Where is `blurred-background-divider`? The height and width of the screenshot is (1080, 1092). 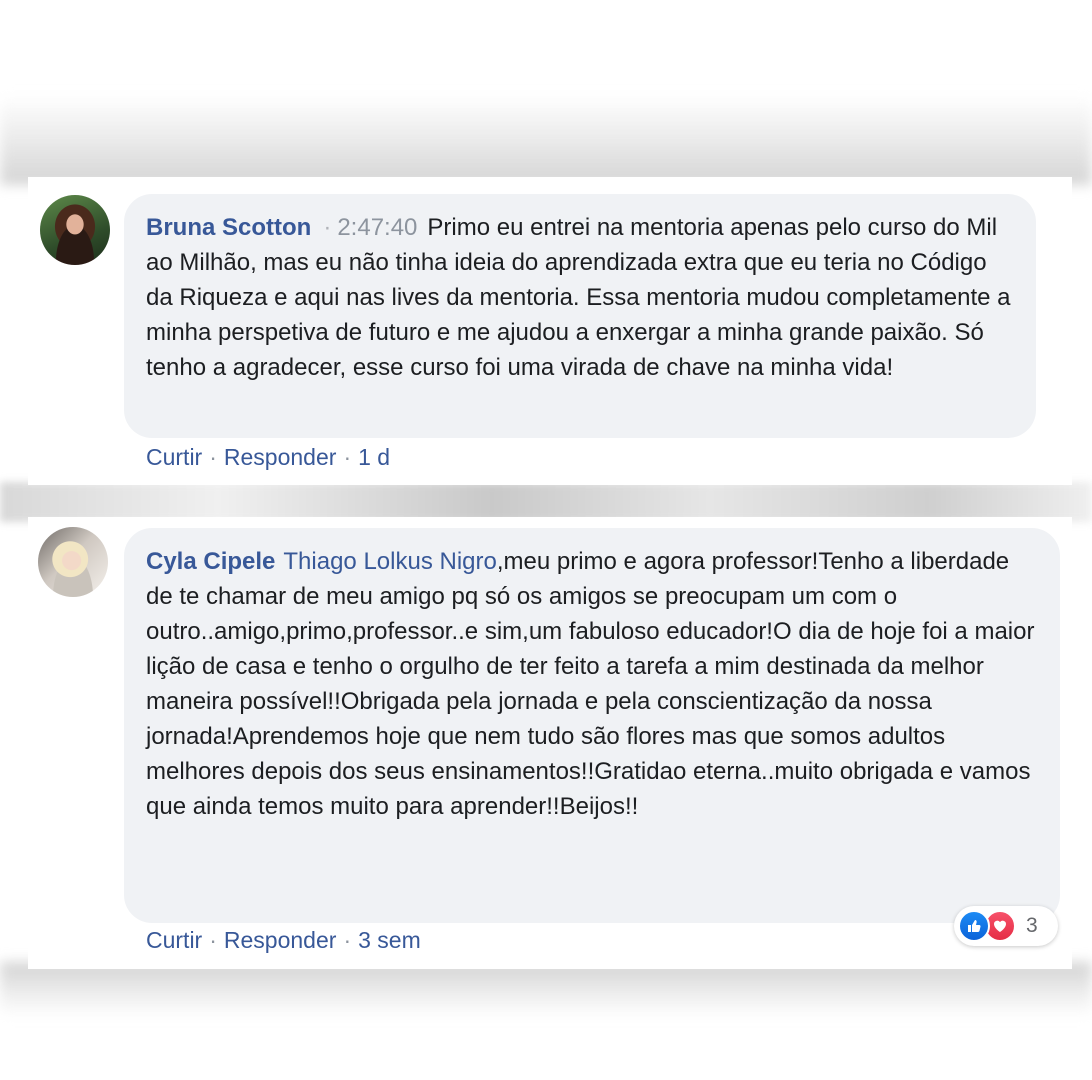 blurred-background-divider is located at coordinates (546, 502).